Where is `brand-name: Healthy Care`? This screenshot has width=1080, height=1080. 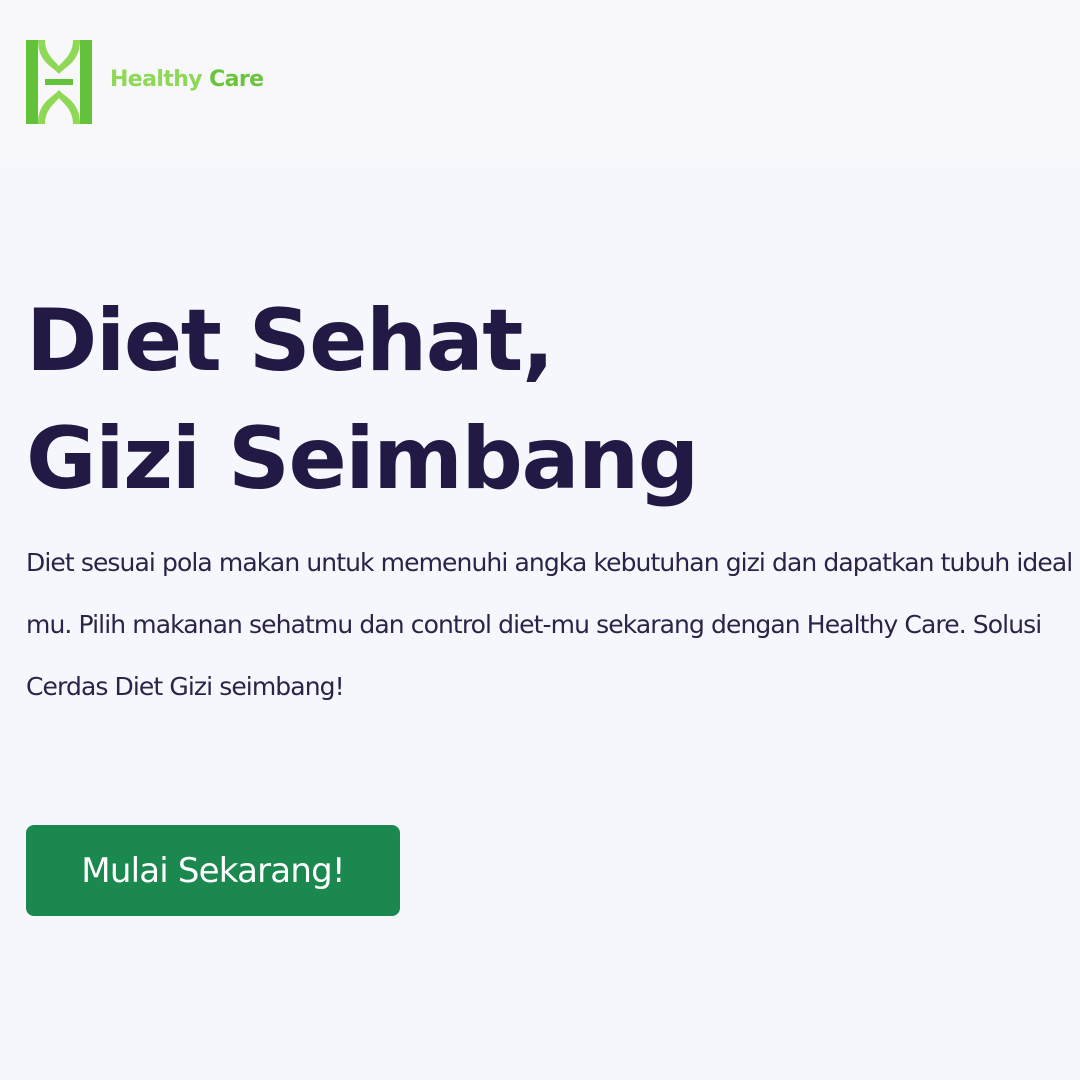 brand-name: Healthy Care is located at coordinates (187, 80).